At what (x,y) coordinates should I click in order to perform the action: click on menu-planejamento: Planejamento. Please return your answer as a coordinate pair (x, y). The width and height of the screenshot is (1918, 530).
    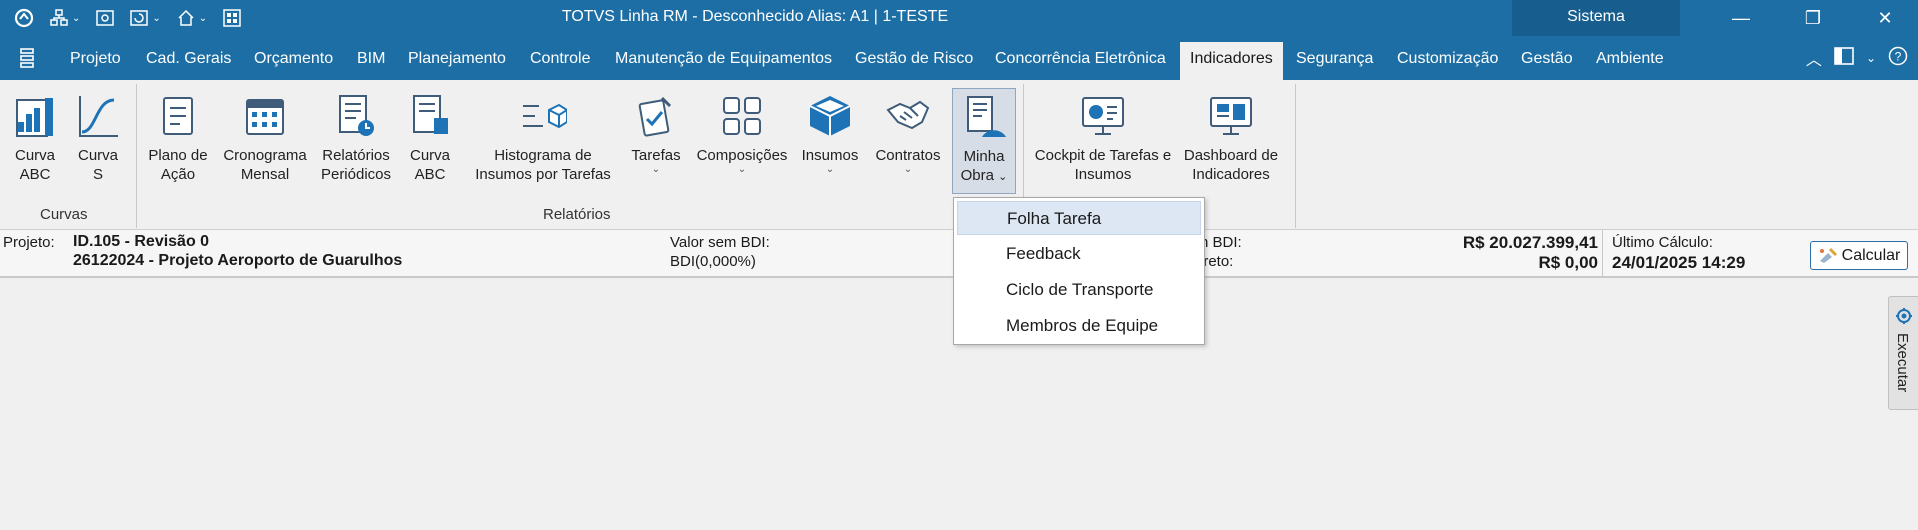
    Looking at the image, I should click on (457, 58).